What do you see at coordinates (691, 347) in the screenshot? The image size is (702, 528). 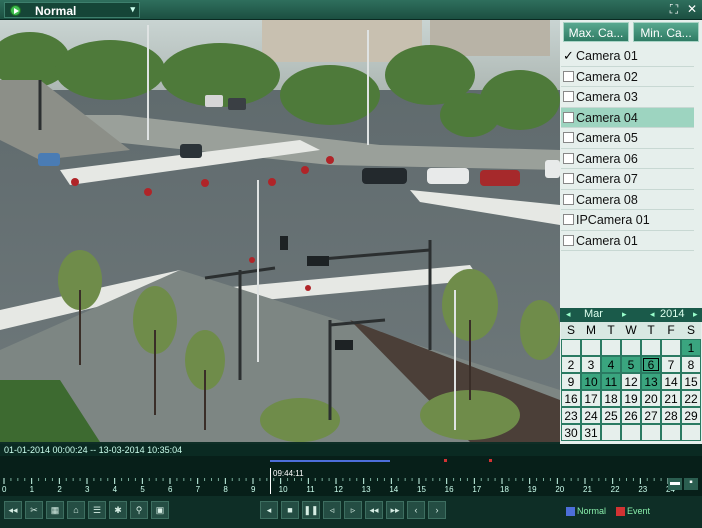 I see `calendar-day: 1` at bounding box center [691, 347].